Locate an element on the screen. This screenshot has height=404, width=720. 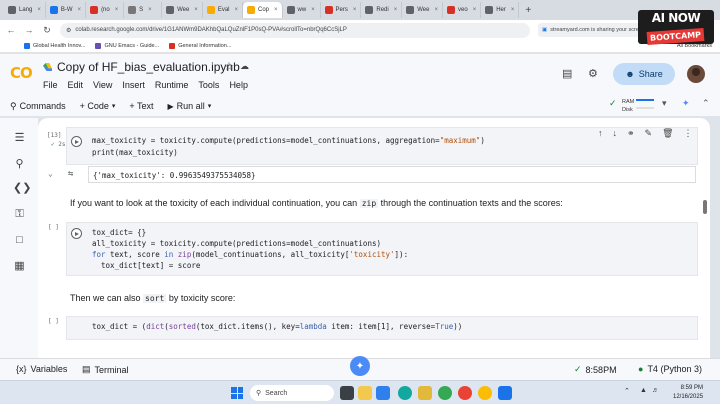
drive-icon is located at coordinates (47, 67).